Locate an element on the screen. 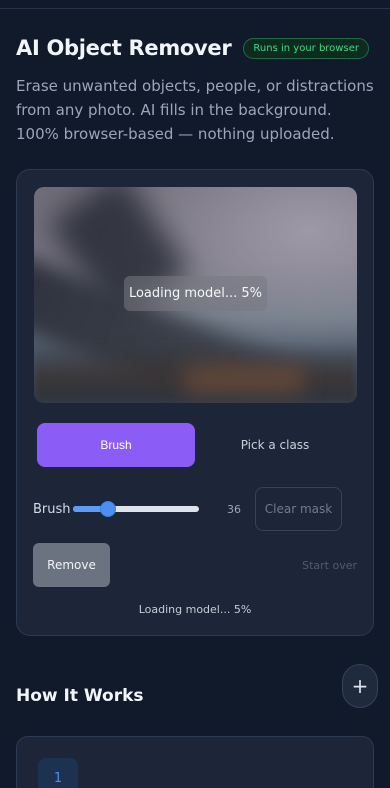 This screenshot has height=788, width=390. brush-size-row: Brush 36 Clear mask is located at coordinates (194, 509).